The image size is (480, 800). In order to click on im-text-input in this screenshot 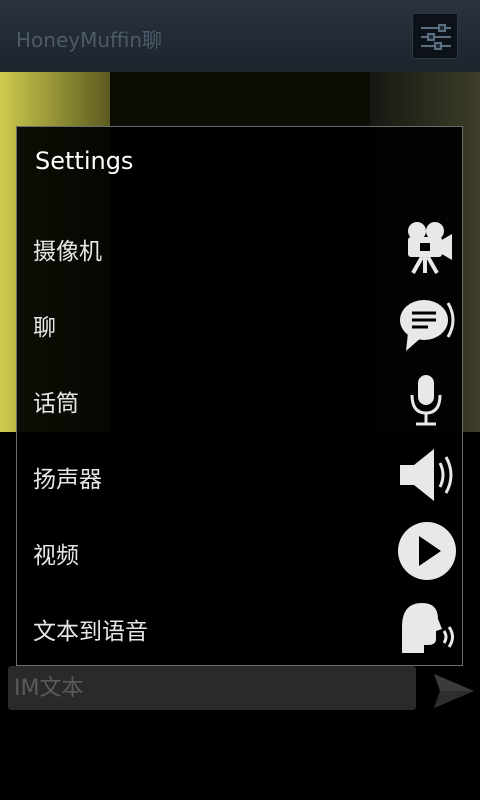, I will do `click(212, 688)`.